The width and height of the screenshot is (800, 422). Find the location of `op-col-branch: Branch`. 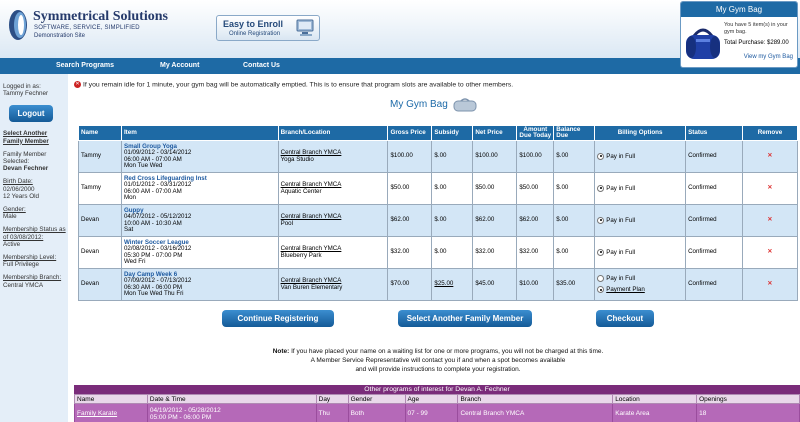

op-col-branch: Branch is located at coordinates (535, 399).